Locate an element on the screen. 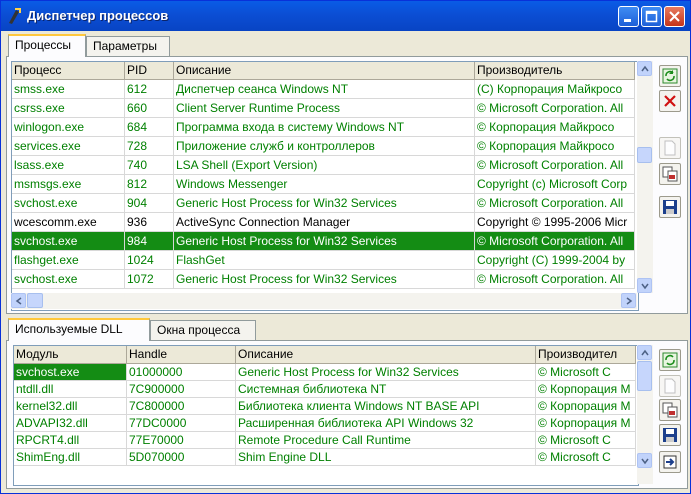 This screenshot has width=691, height=494. table-cell: 904 is located at coordinates (149, 203).